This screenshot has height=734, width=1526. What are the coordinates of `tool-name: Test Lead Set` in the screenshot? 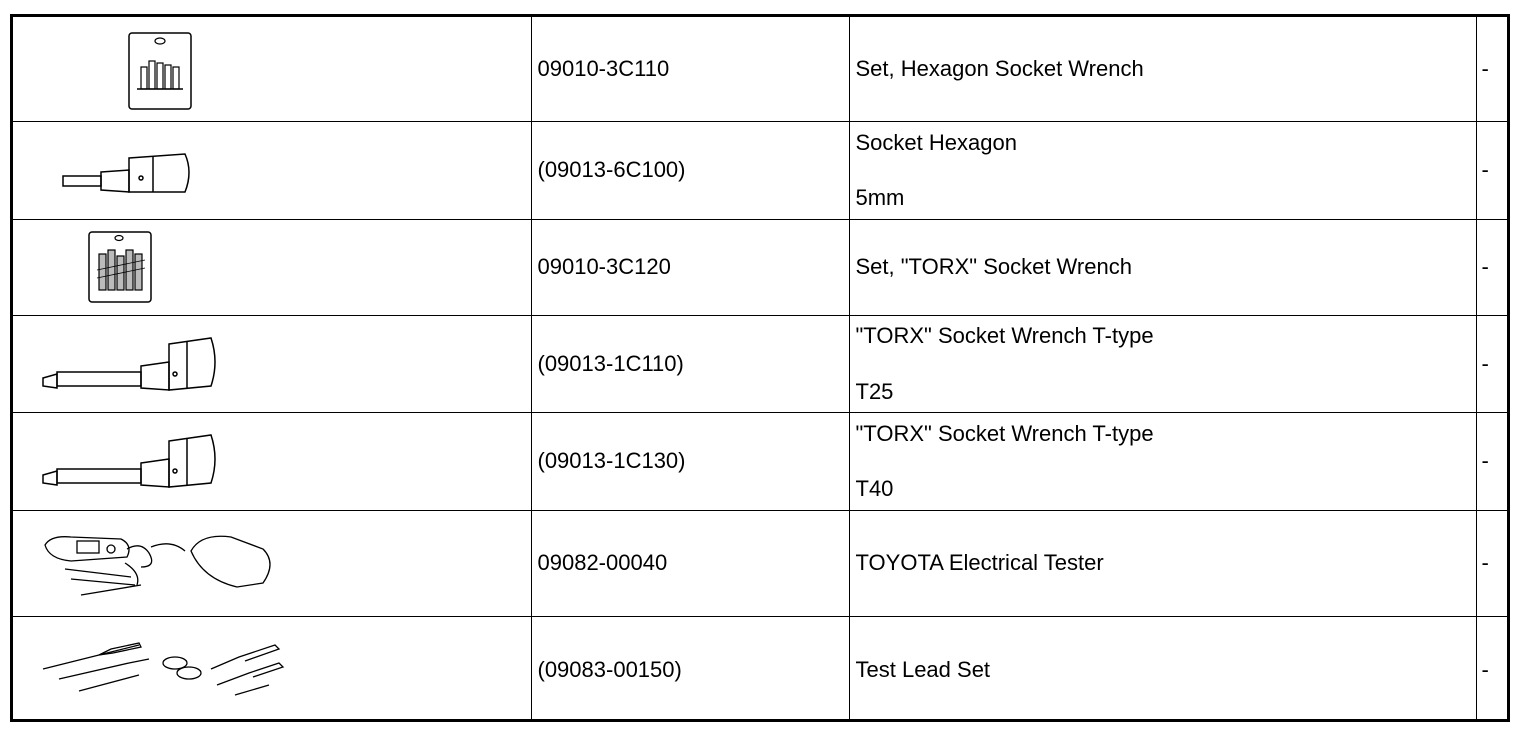 It's located at (923, 669).